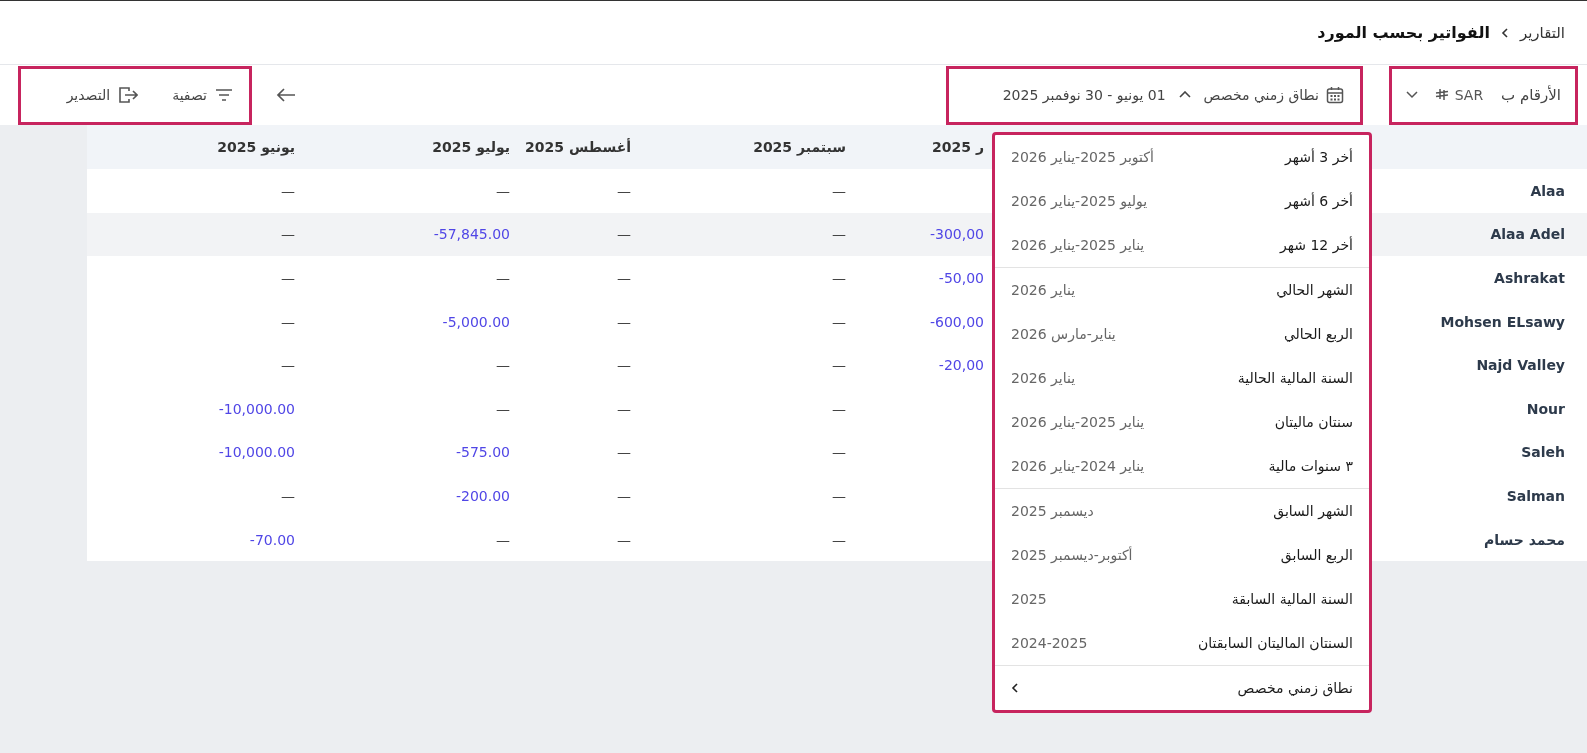  What do you see at coordinates (1535, 495) in the screenshot?
I see `vendor-name: Salman` at bounding box center [1535, 495].